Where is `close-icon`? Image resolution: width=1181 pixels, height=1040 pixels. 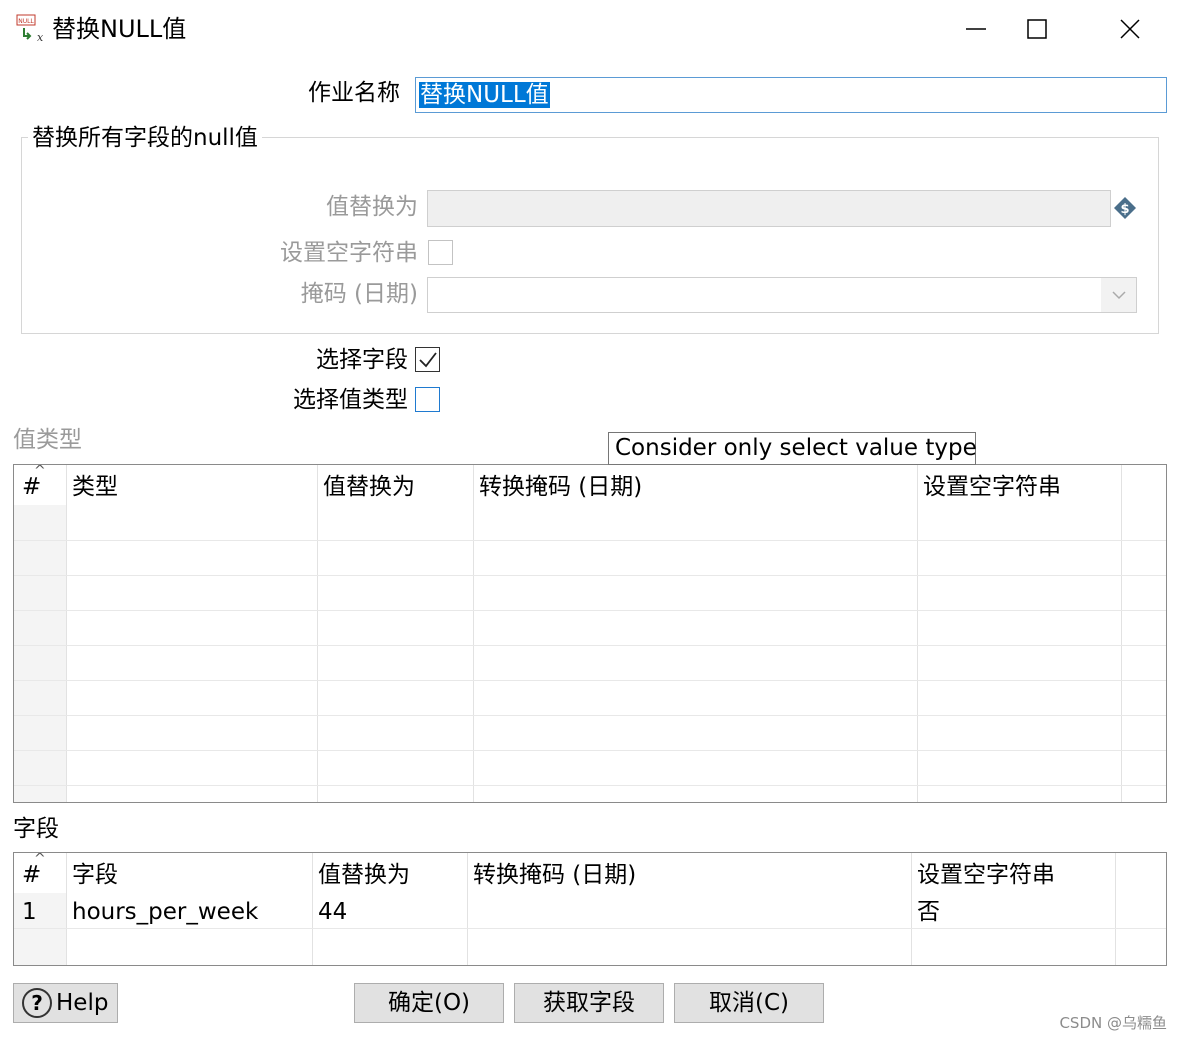
close-icon is located at coordinates (1130, 29).